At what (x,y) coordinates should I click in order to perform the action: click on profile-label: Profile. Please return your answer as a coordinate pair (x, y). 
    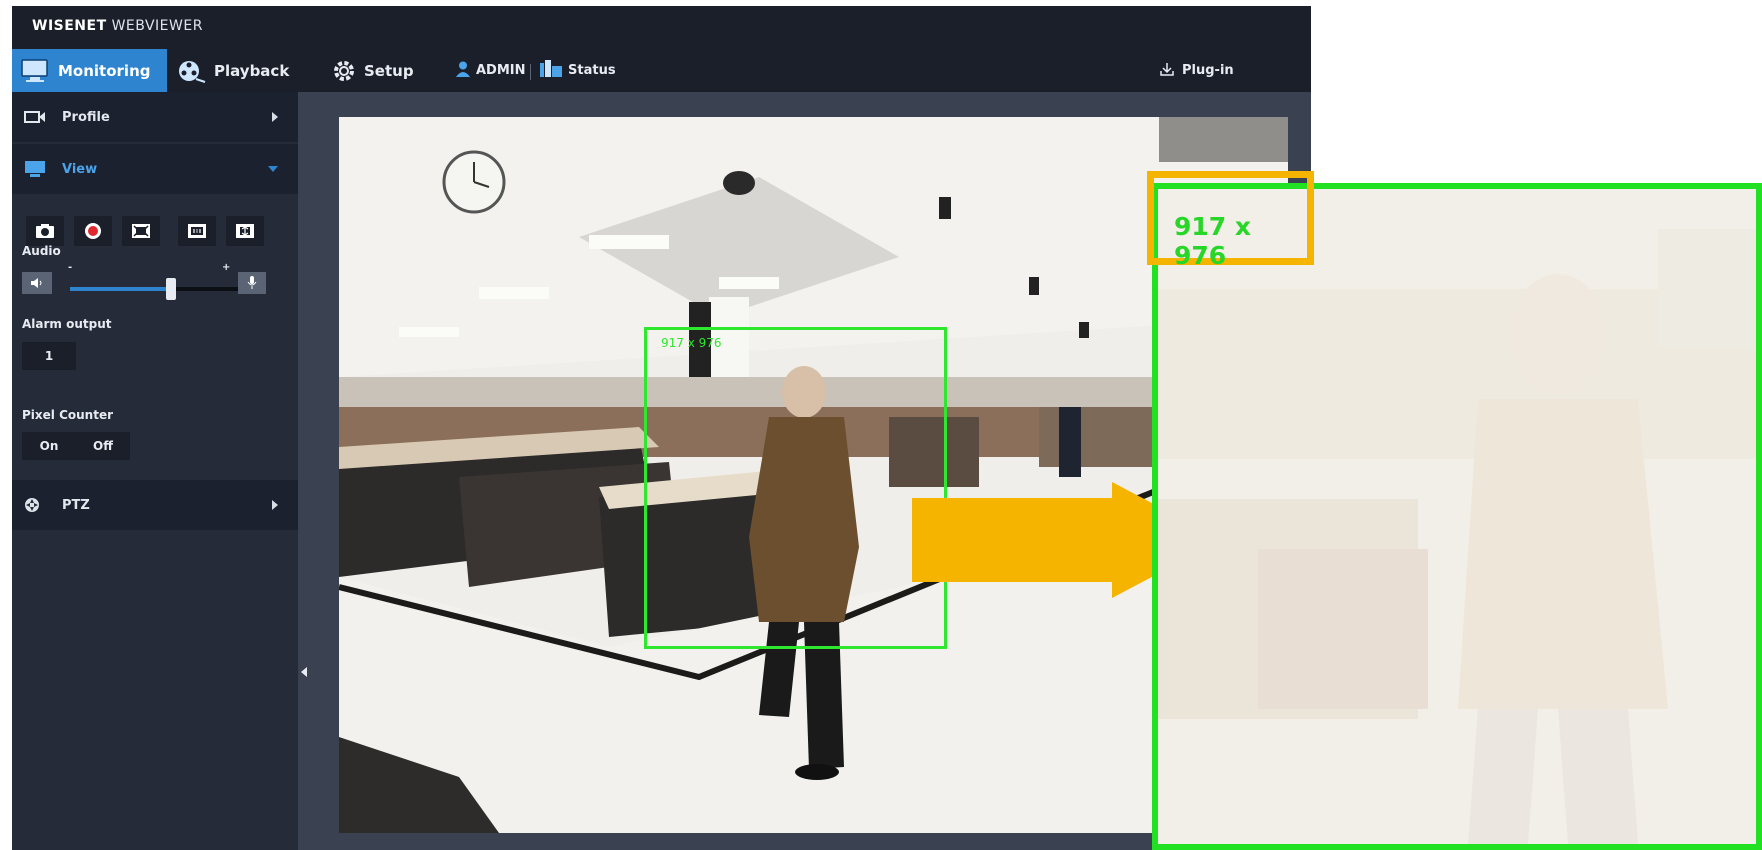
    Looking at the image, I should click on (86, 117).